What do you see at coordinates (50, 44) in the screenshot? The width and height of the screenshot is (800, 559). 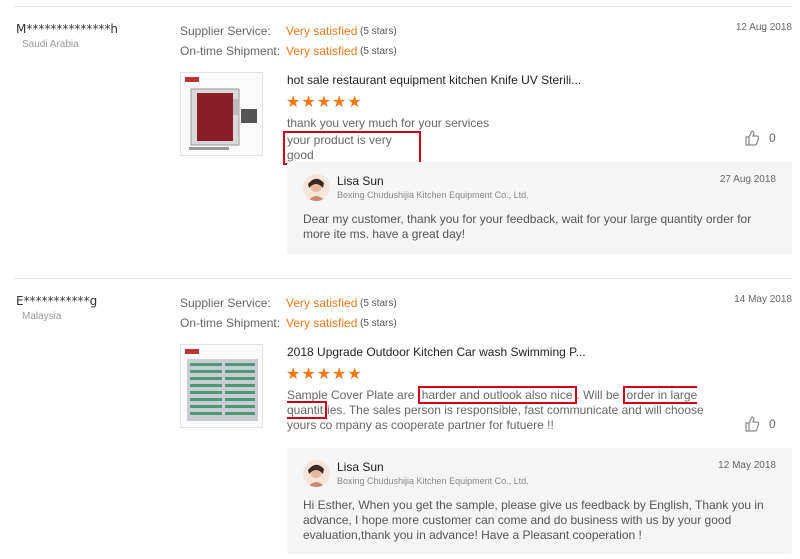 I see `buyer-country: Saudi Arabia` at bounding box center [50, 44].